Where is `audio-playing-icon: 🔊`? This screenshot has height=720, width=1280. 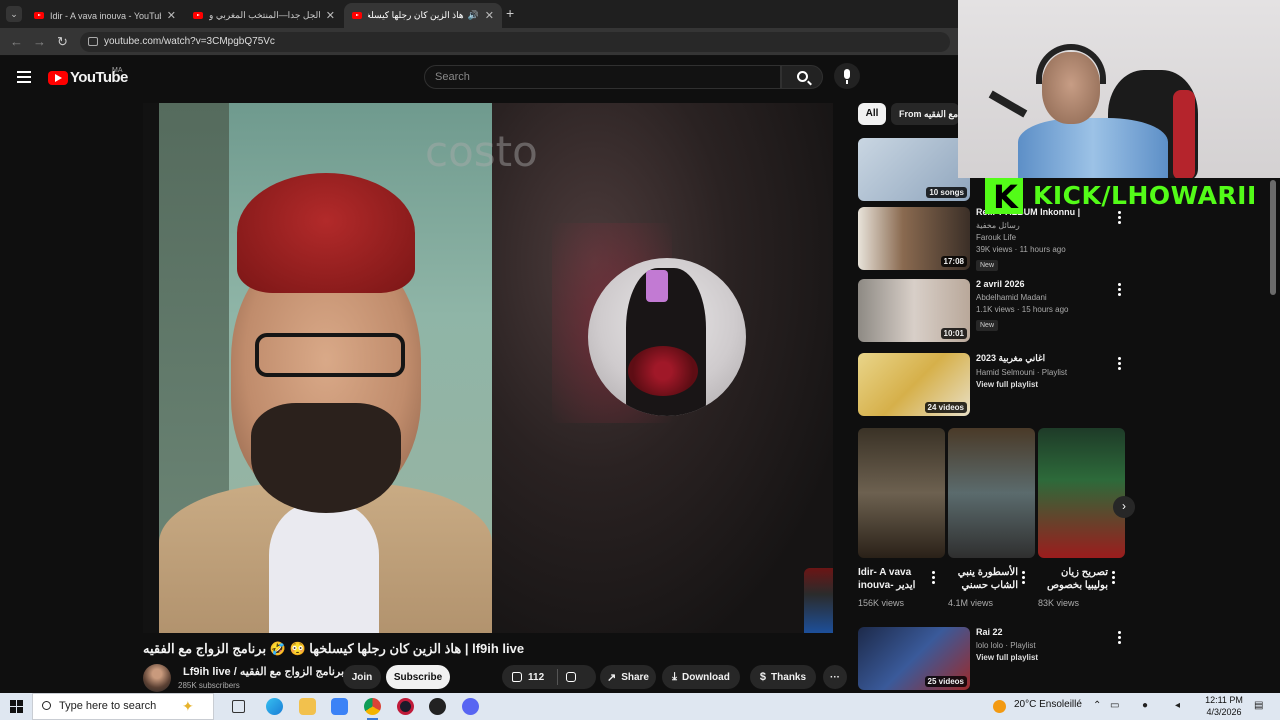 audio-playing-icon: 🔊 is located at coordinates (473, 15).